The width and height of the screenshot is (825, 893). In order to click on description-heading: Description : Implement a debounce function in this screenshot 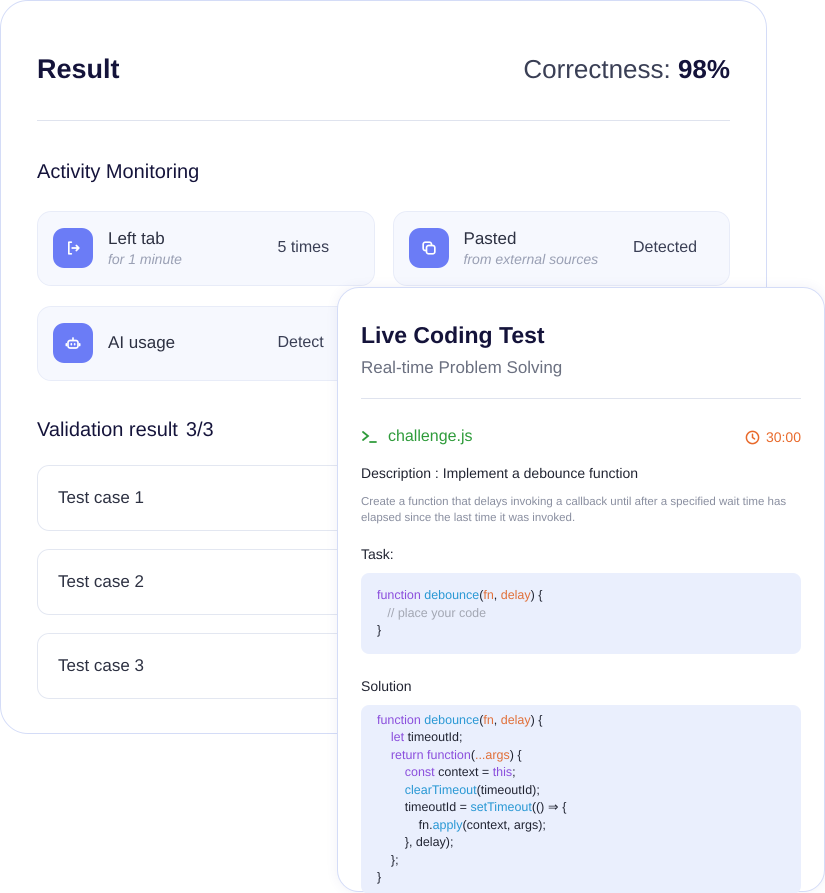, I will do `click(500, 473)`.